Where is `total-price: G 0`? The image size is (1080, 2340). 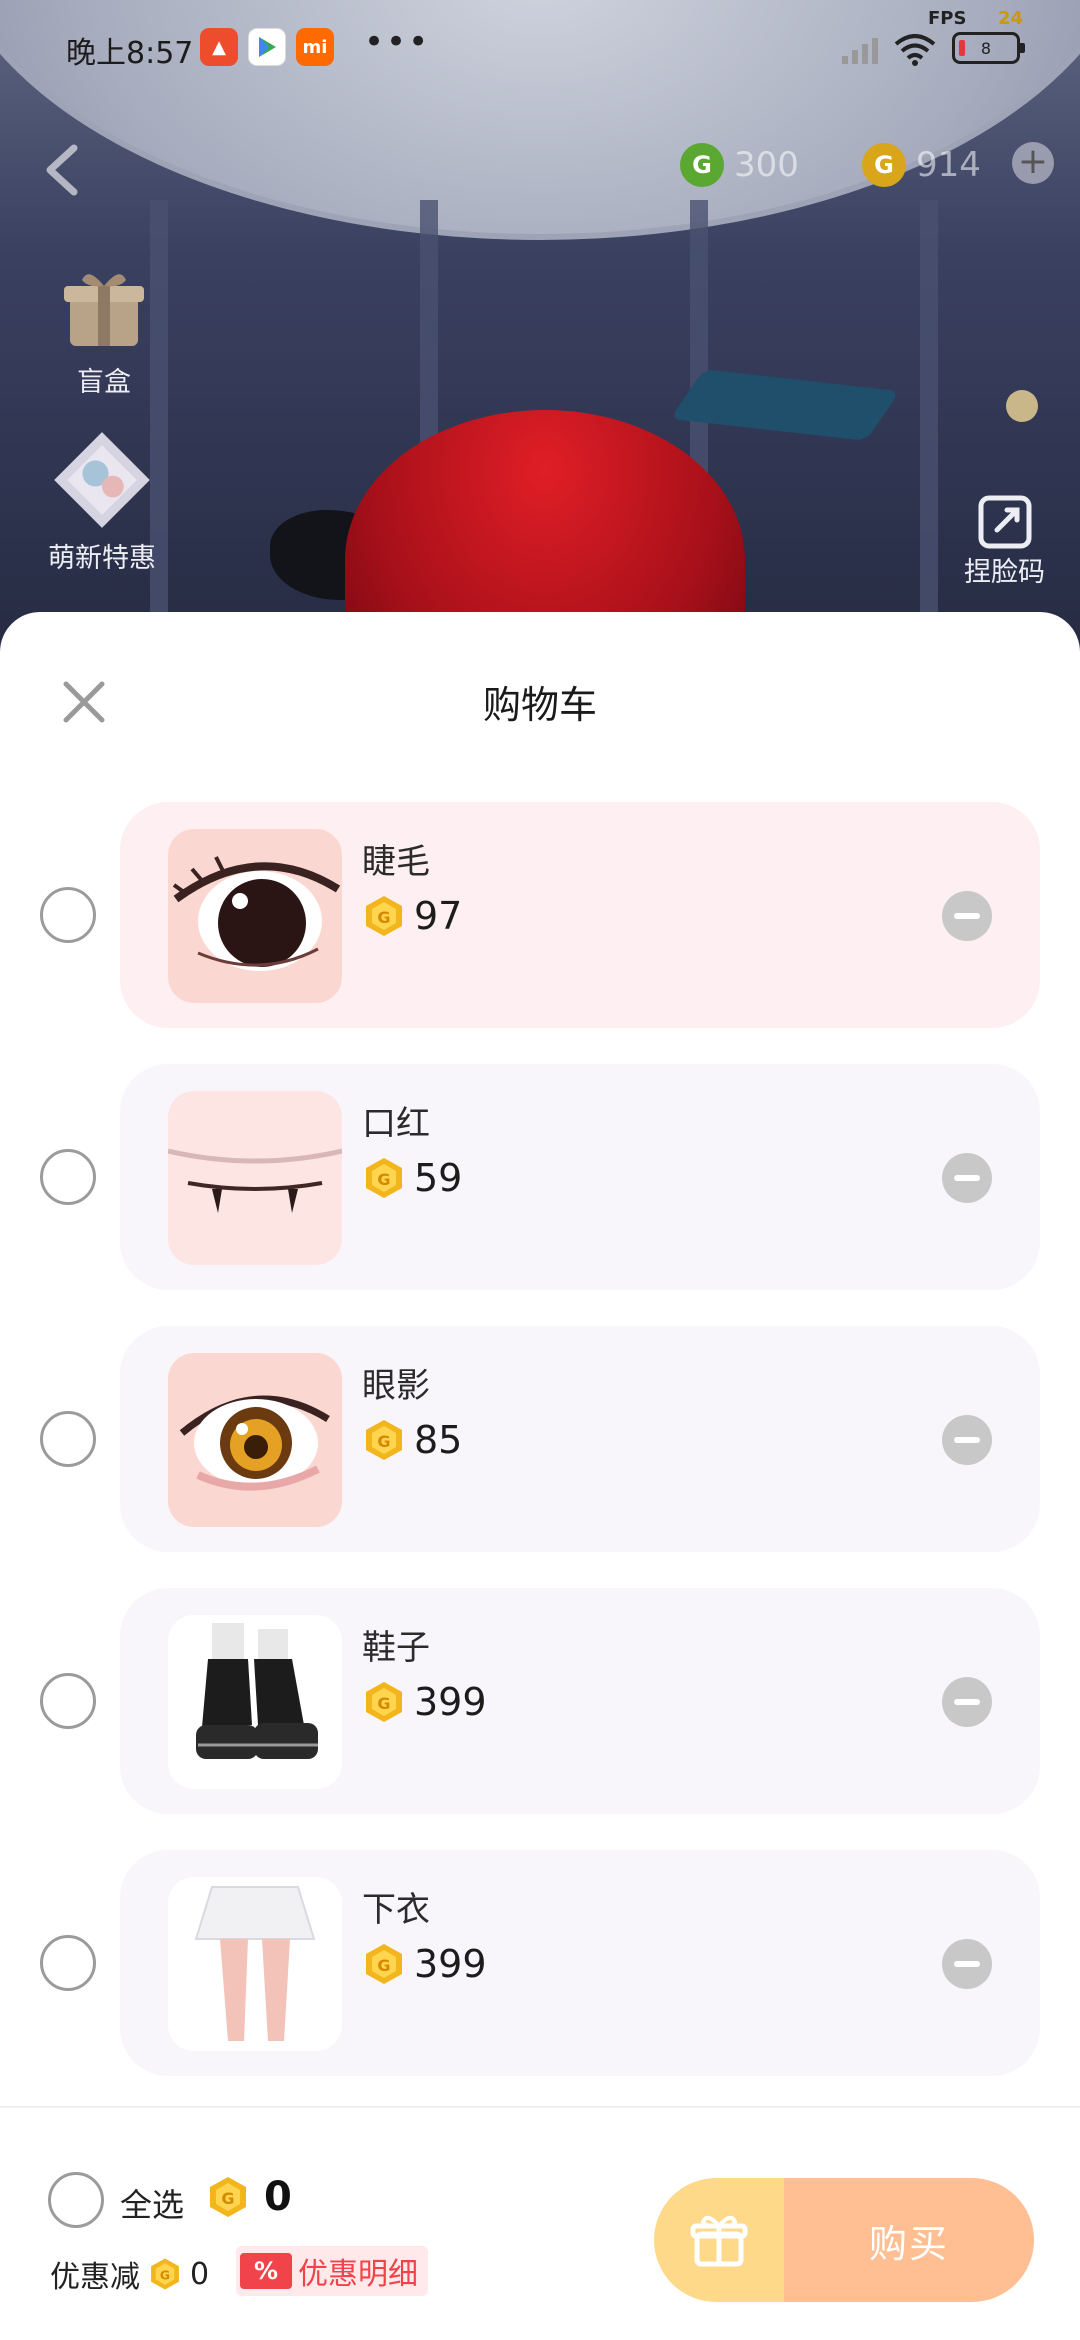 total-price: G 0 is located at coordinates (249, 2197).